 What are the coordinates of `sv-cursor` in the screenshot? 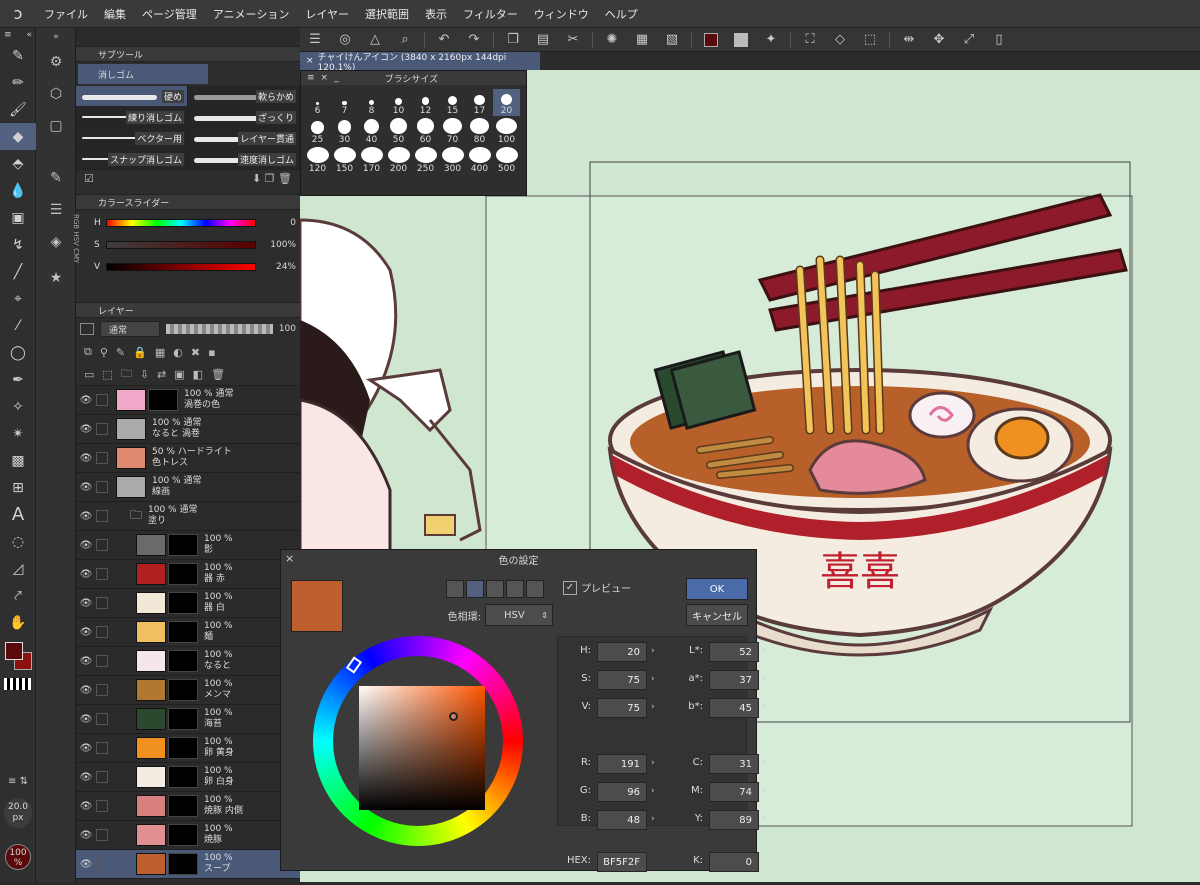 It's located at (453, 716).